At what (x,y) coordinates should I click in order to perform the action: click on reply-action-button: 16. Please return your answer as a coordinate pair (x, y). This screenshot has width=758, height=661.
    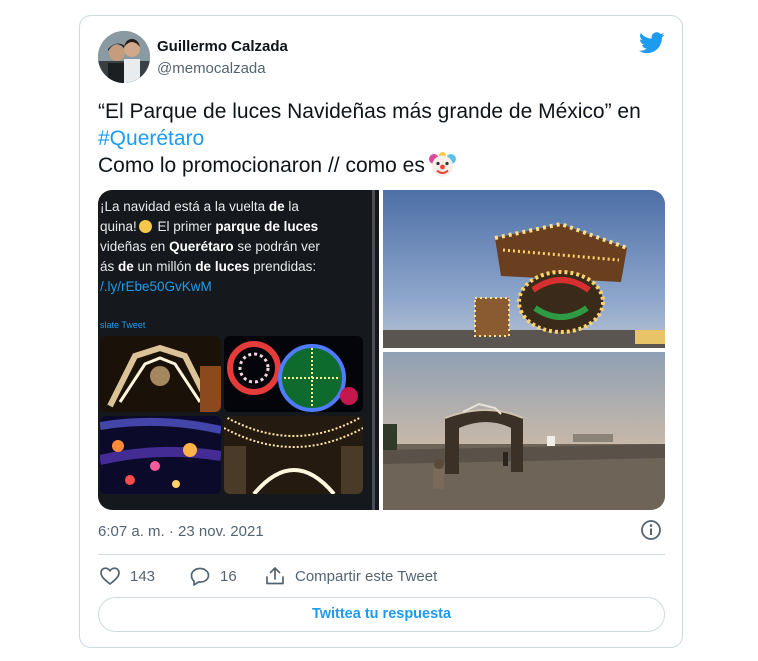
    Looking at the image, I should click on (213, 576).